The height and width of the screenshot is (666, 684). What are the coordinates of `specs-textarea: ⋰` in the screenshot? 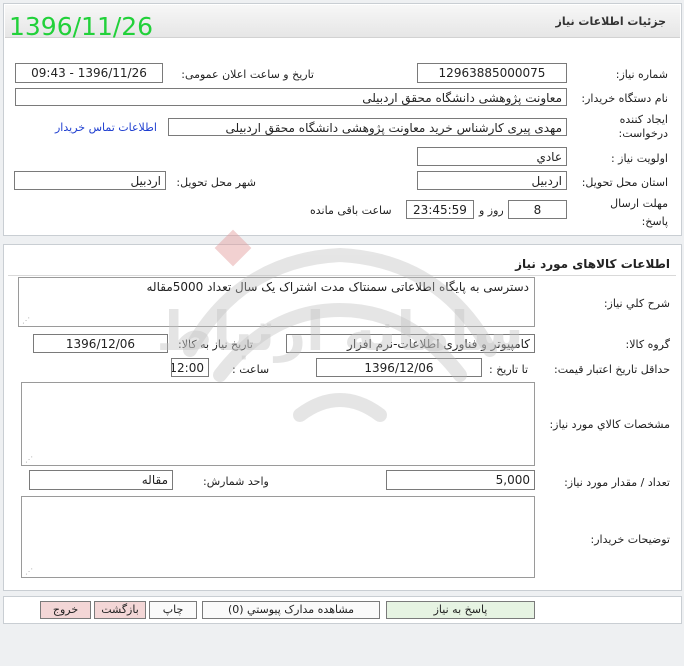 It's located at (278, 424).